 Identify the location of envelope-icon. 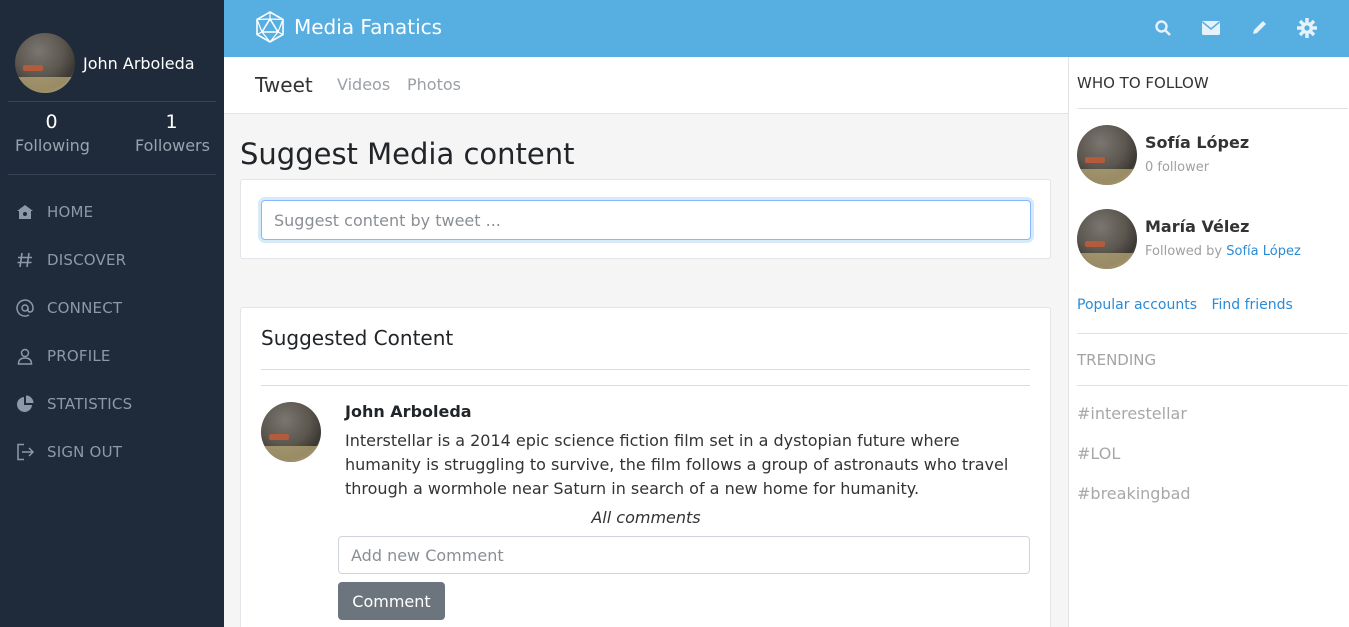
(1211, 28).